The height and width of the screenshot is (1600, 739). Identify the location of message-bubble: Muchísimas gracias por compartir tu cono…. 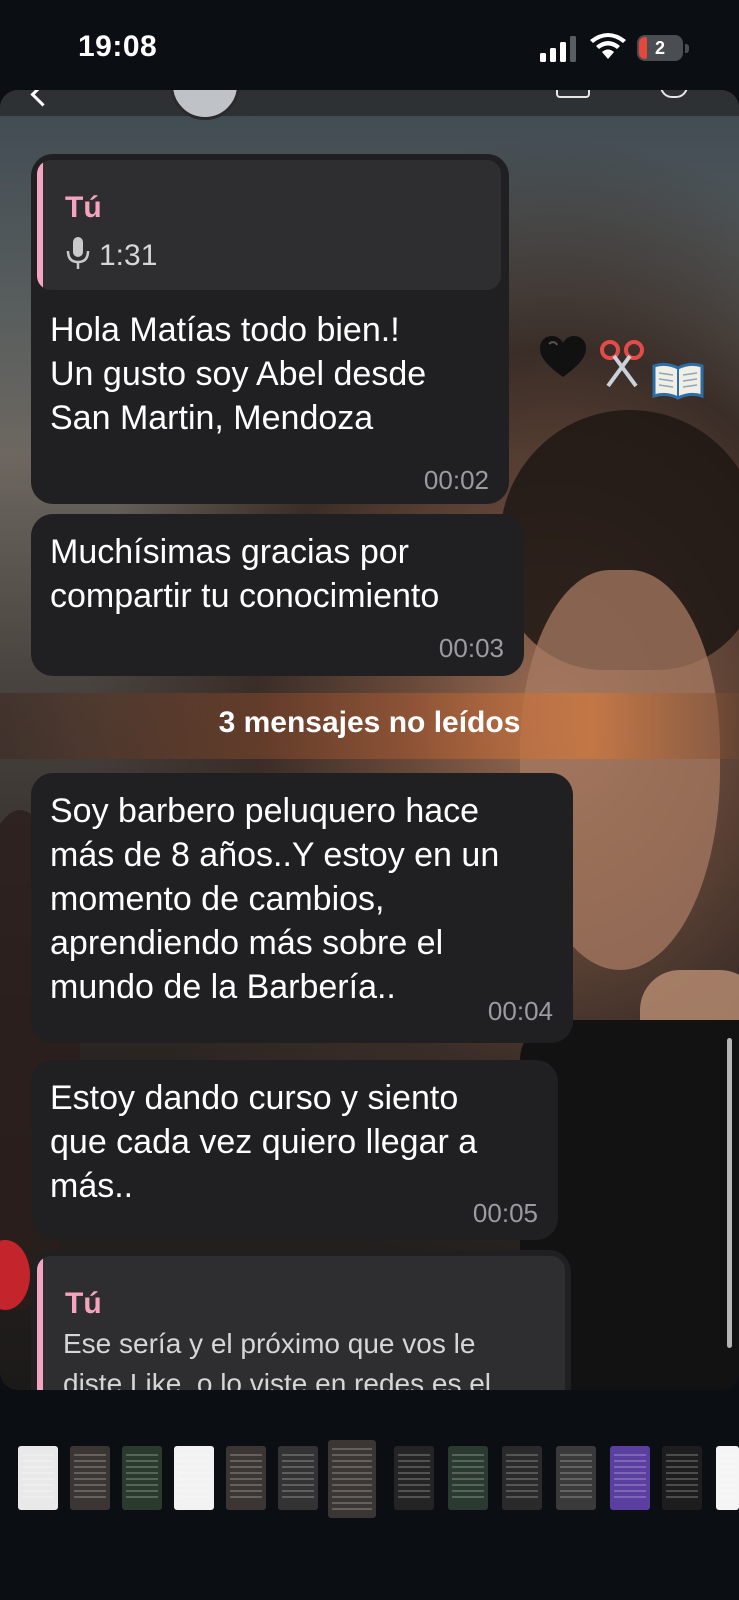
(277, 595).